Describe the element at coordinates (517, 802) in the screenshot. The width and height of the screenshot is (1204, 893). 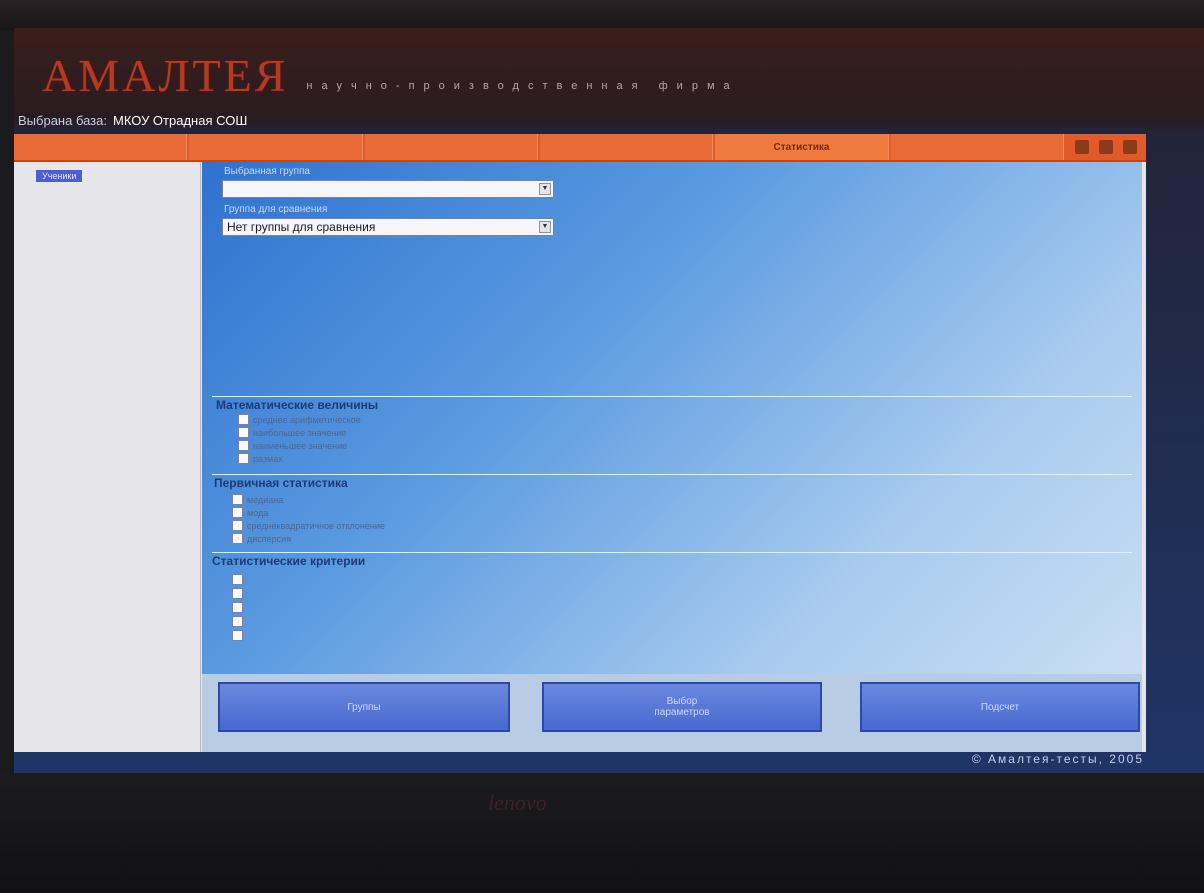
I see `device-logo: lenovo` at that location.